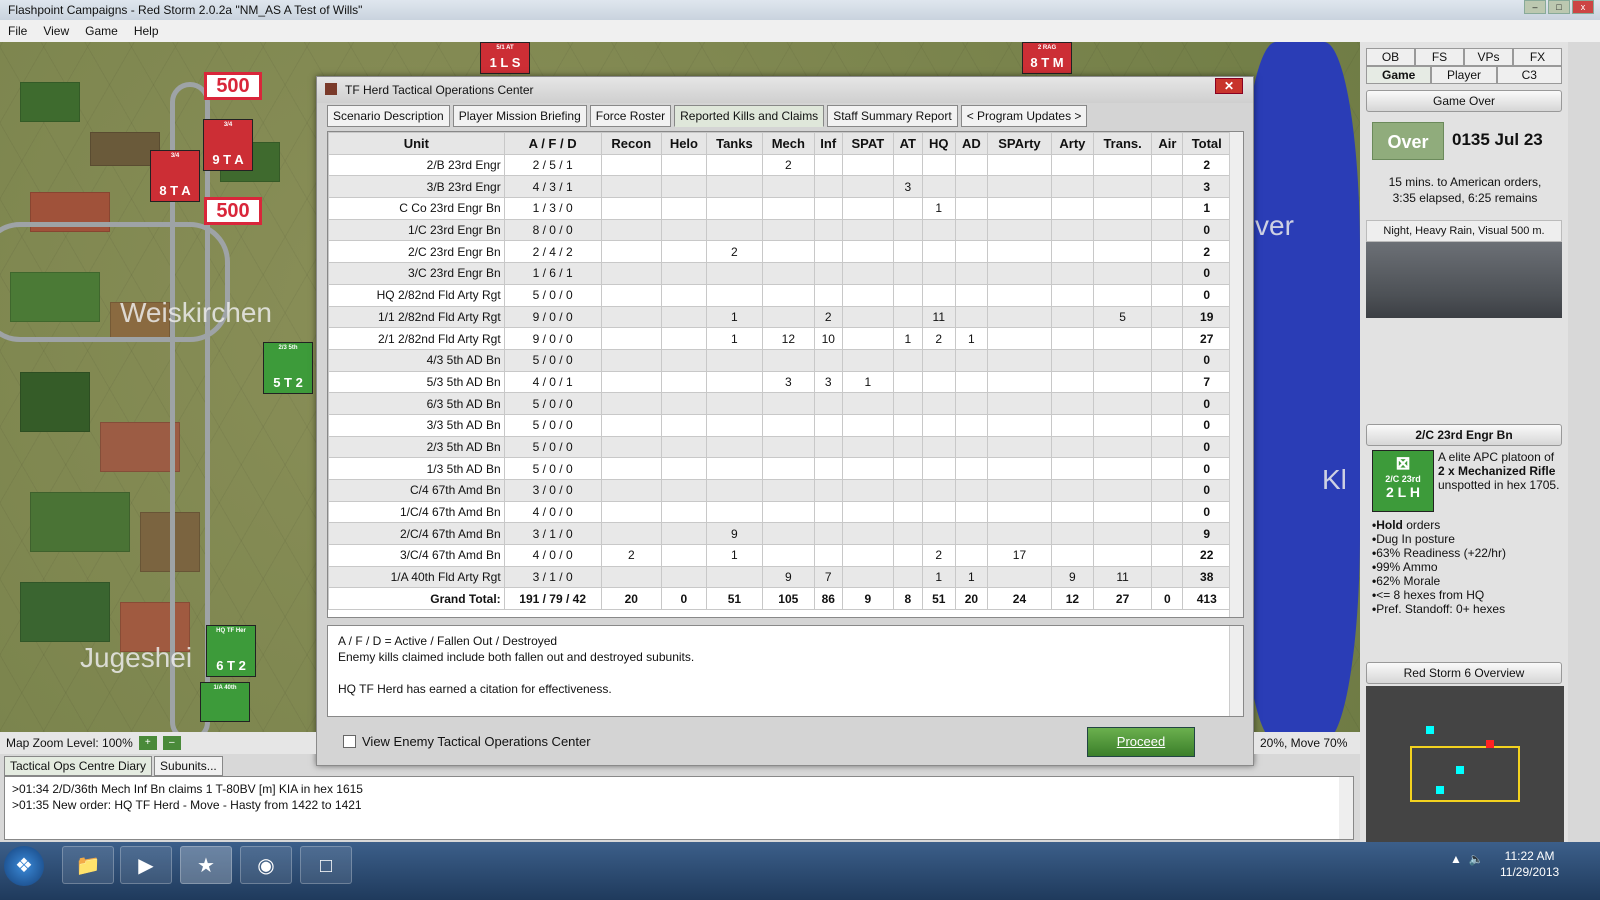 This screenshot has height=900, width=1600. Describe the element at coordinates (907, 187) in the screenshot. I see `table-cell: 3` at that location.